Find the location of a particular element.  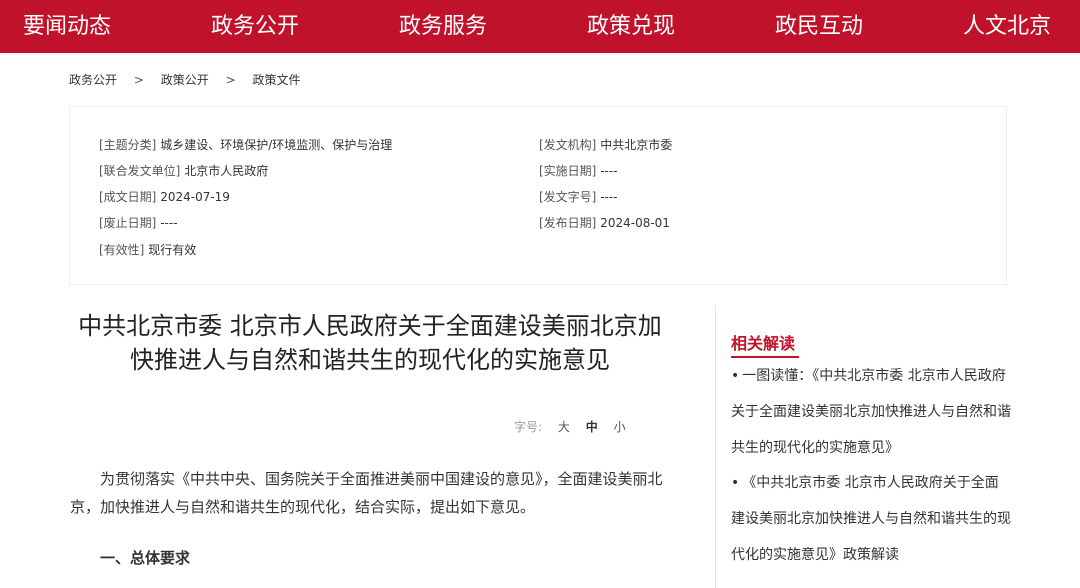

font-size-large-button: 大 is located at coordinates (564, 427).